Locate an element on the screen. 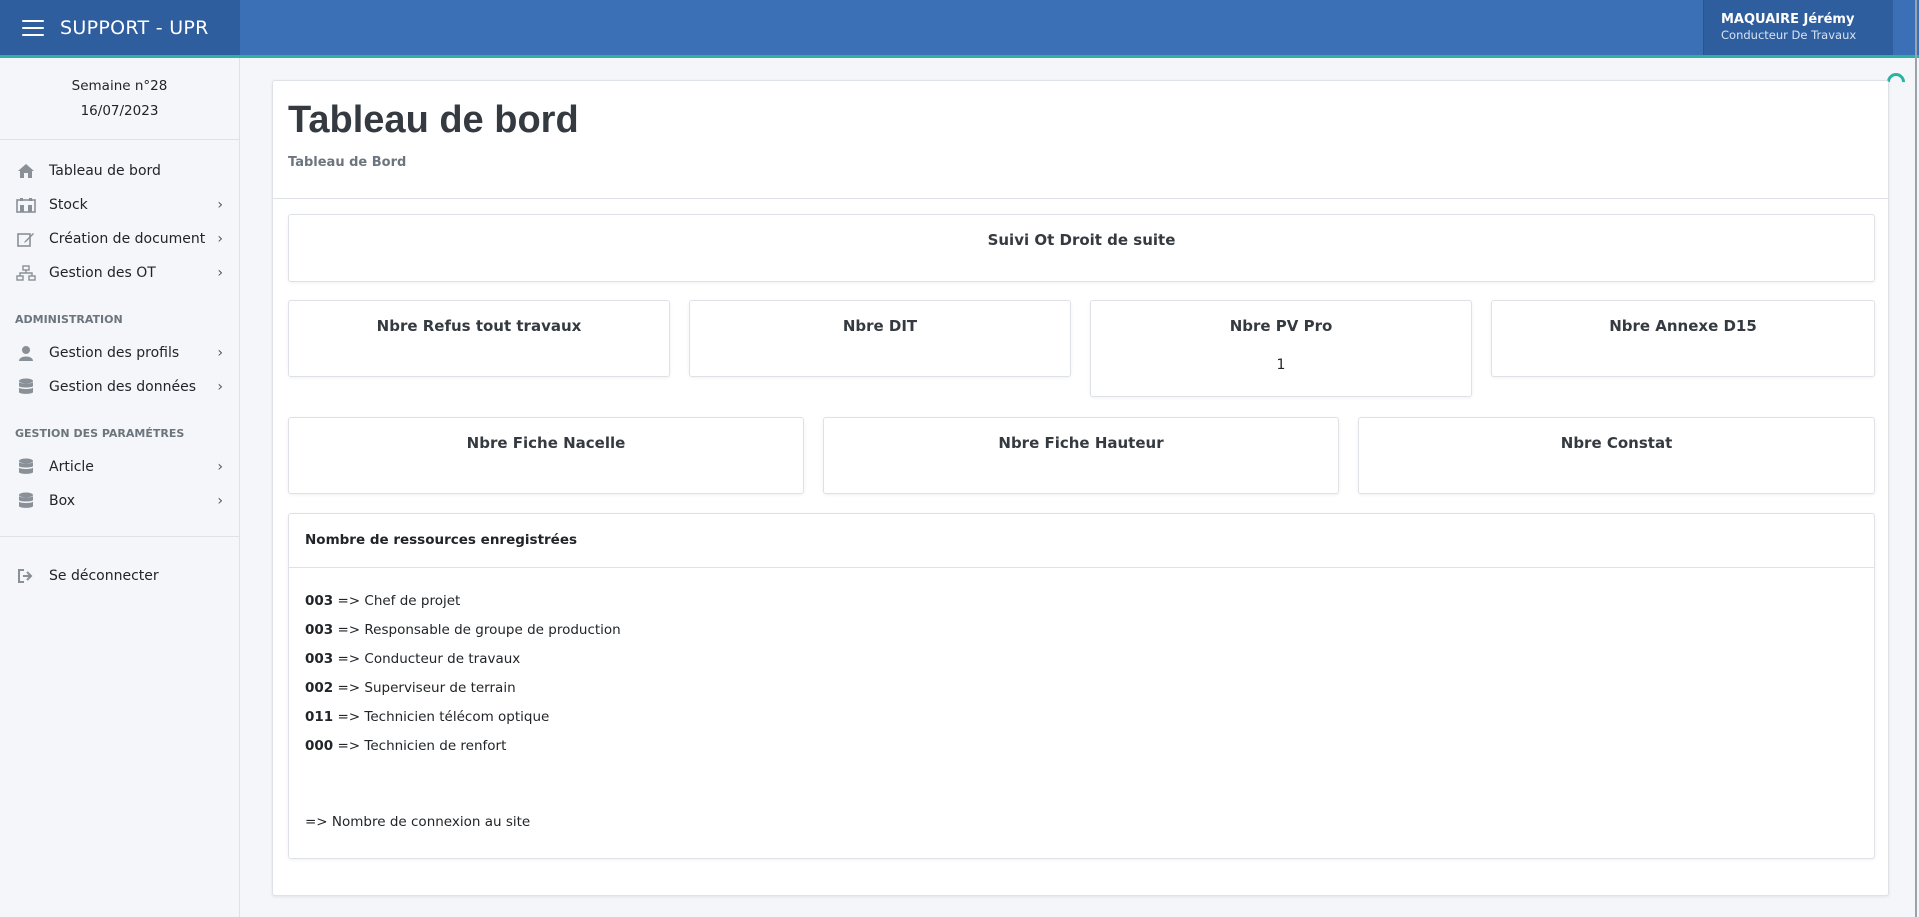 The image size is (1919, 917). sidebar-item-gestion-donnees: Gestion des données › is located at coordinates (119, 387).